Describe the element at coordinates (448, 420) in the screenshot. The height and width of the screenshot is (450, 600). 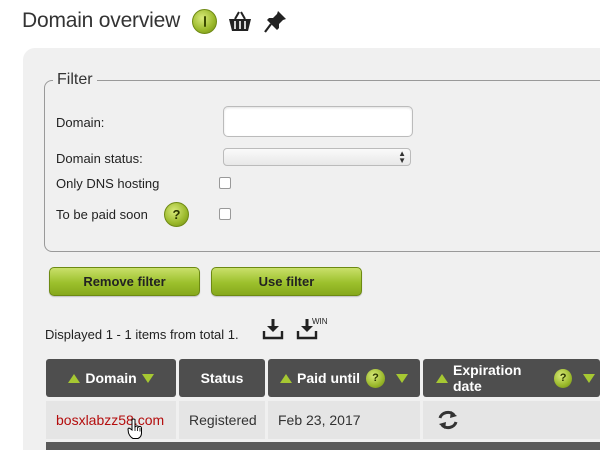
I see `renew-icon` at that location.